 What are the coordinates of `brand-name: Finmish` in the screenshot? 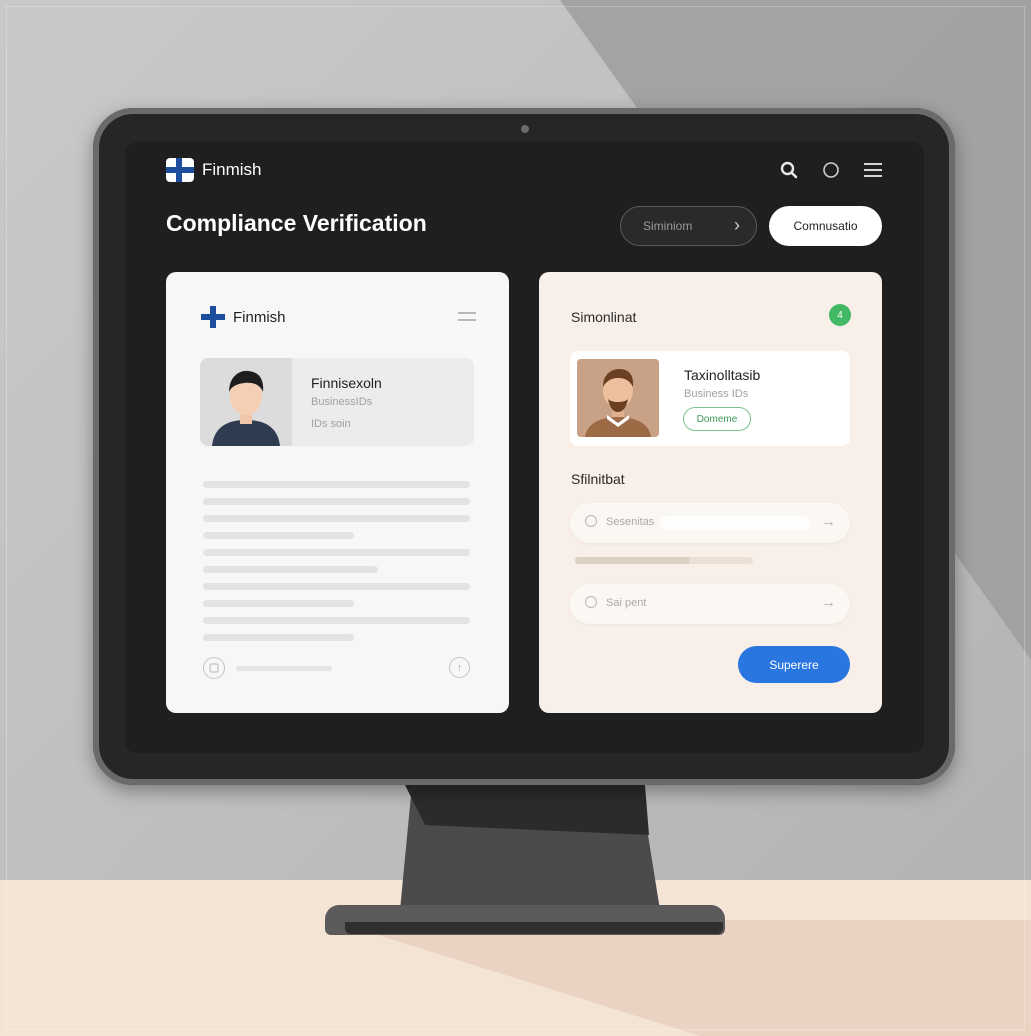 It's located at (232, 169).